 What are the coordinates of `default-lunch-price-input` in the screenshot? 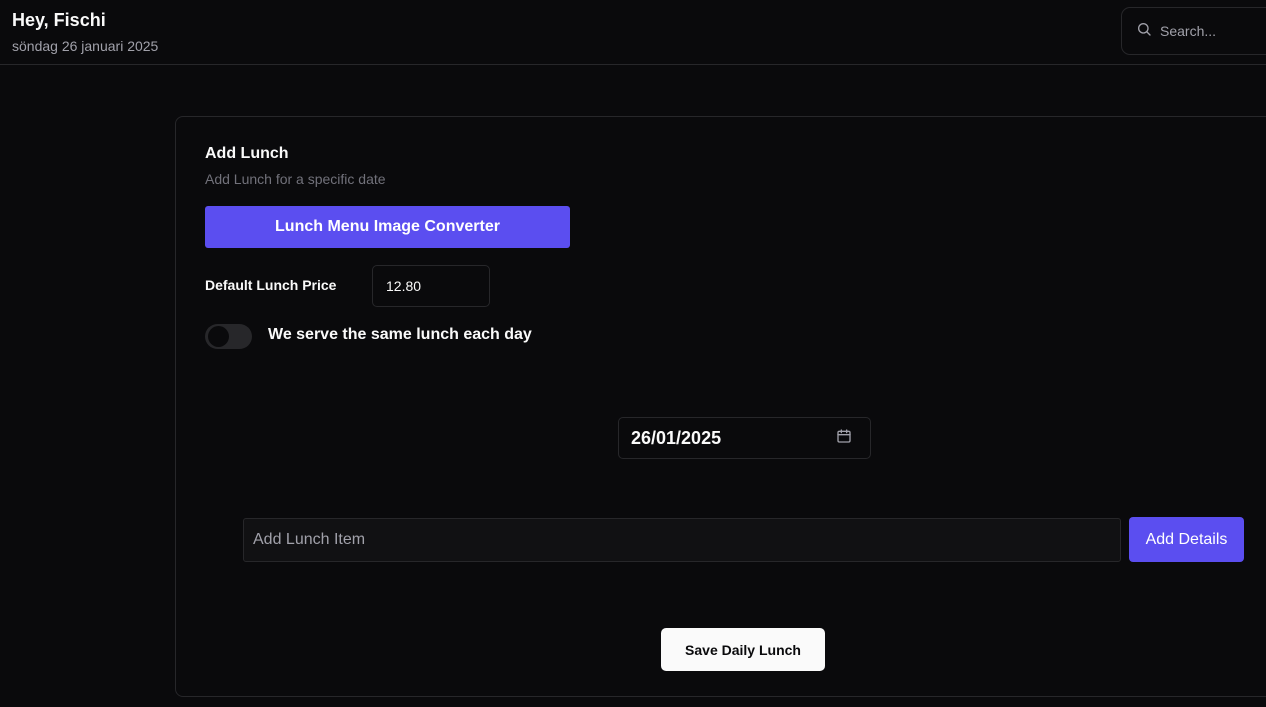 It's located at (431, 286).